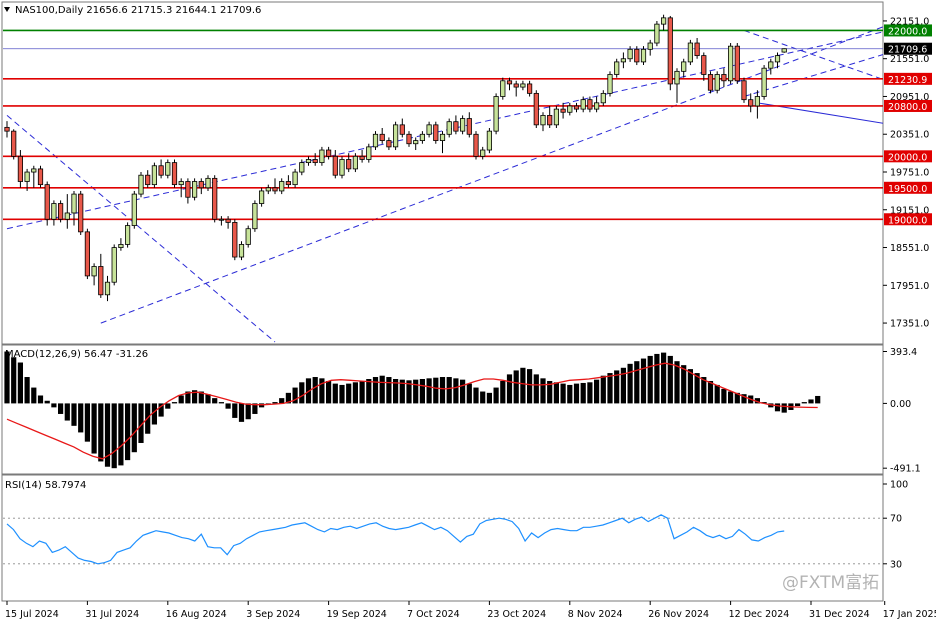 The image size is (936, 628). What do you see at coordinates (909, 324) in the screenshot?
I see `price-tick-label-8: 17351.0` at bounding box center [909, 324].